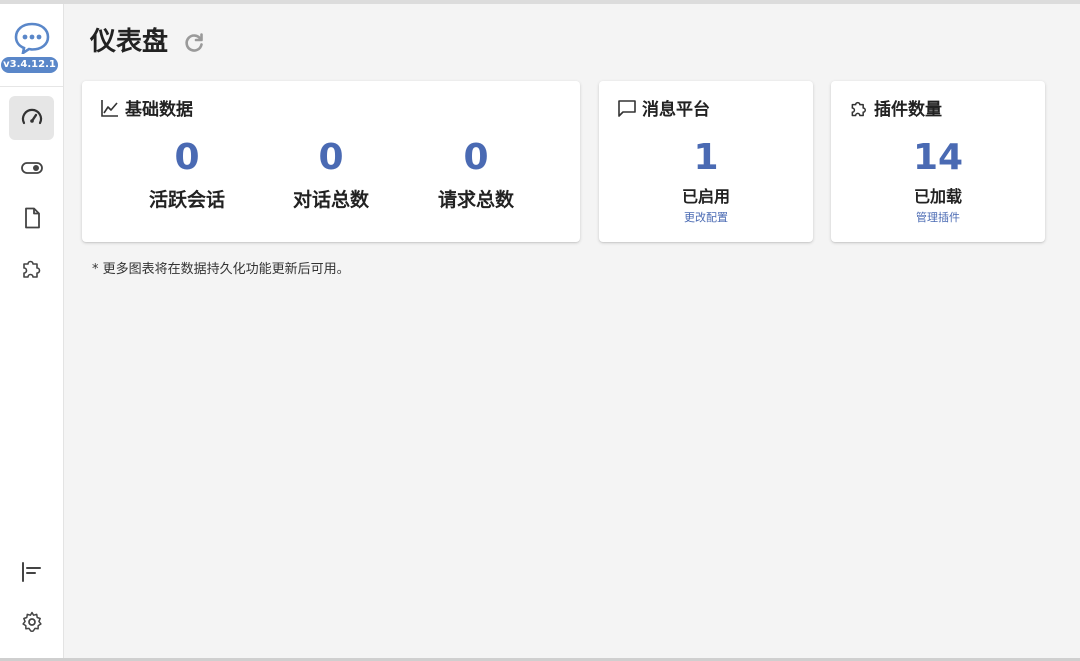 The image size is (1080, 661). I want to click on basic-data-title: 基础数据, so click(159, 110).